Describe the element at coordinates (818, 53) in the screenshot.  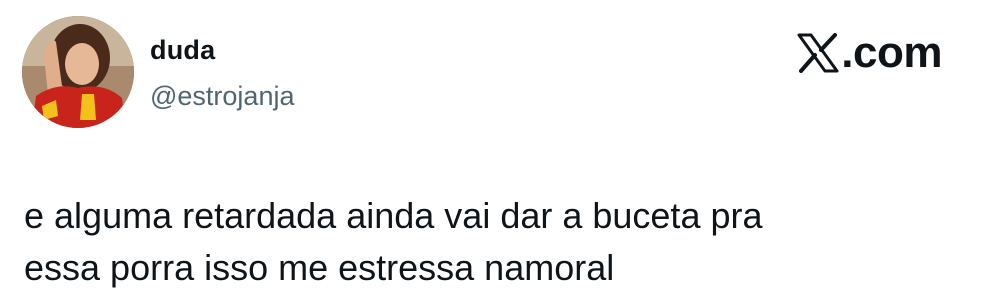
I see `x-logo-icon` at that location.